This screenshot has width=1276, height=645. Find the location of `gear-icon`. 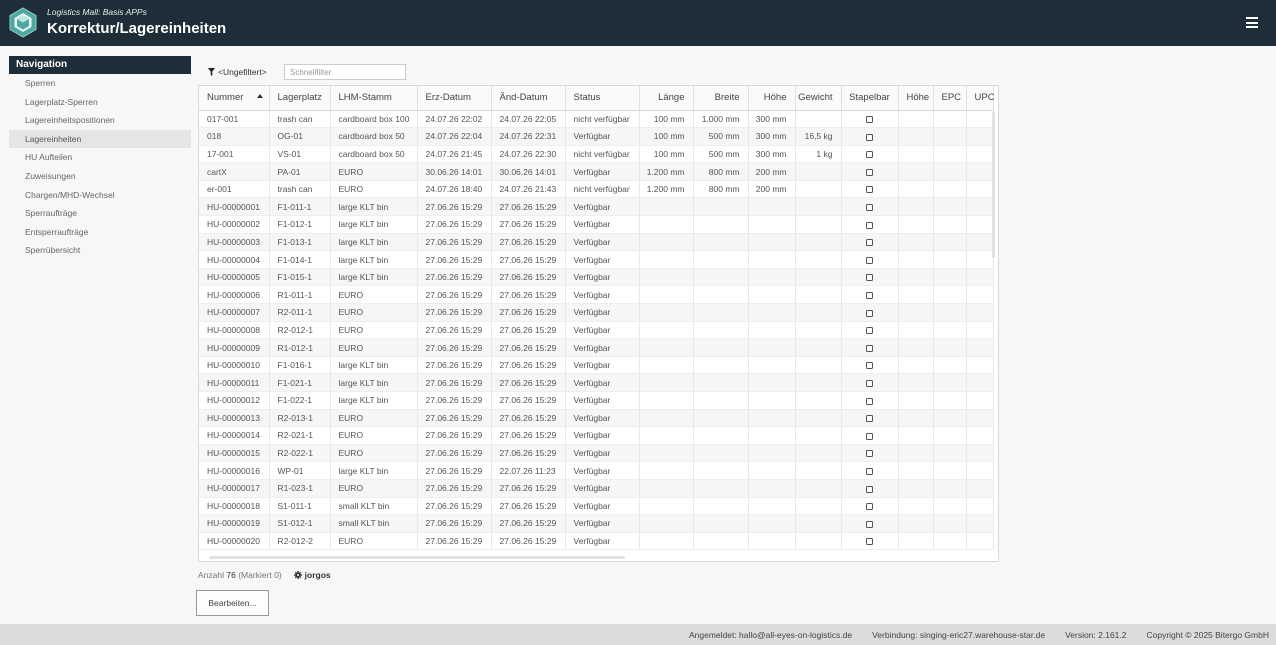

gear-icon is located at coordinates (297, 575).